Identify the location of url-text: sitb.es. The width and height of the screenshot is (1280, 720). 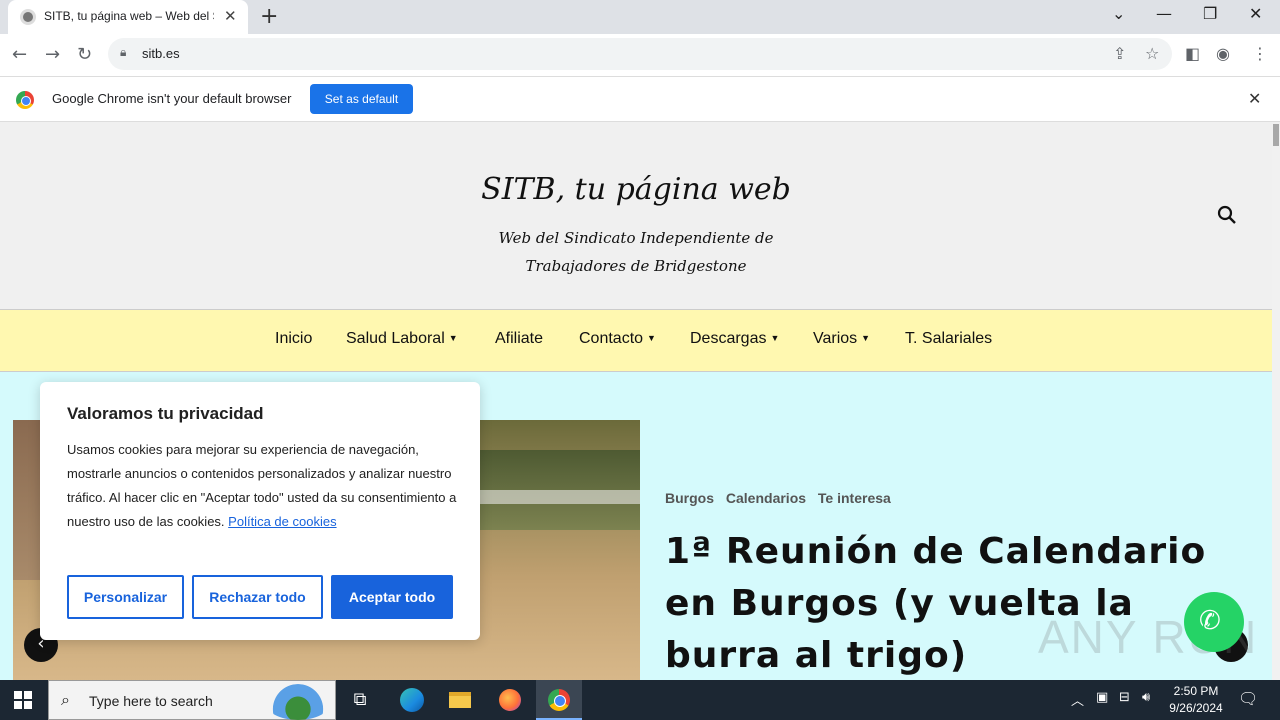
(161, 53).